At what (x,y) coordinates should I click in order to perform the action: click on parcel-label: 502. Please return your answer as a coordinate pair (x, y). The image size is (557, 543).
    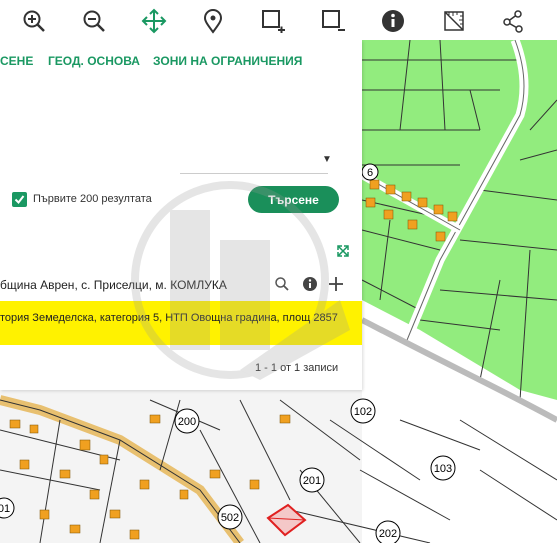
    Looking at the image, I should click on (230, 518).